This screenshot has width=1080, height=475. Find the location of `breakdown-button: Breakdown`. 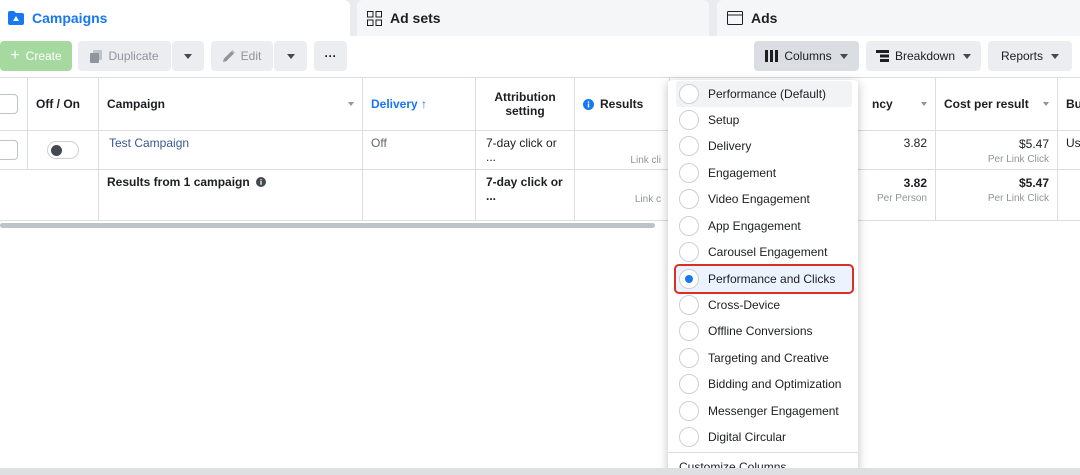

breakdown-button: Breakdown is located at coordinates (923, 56).